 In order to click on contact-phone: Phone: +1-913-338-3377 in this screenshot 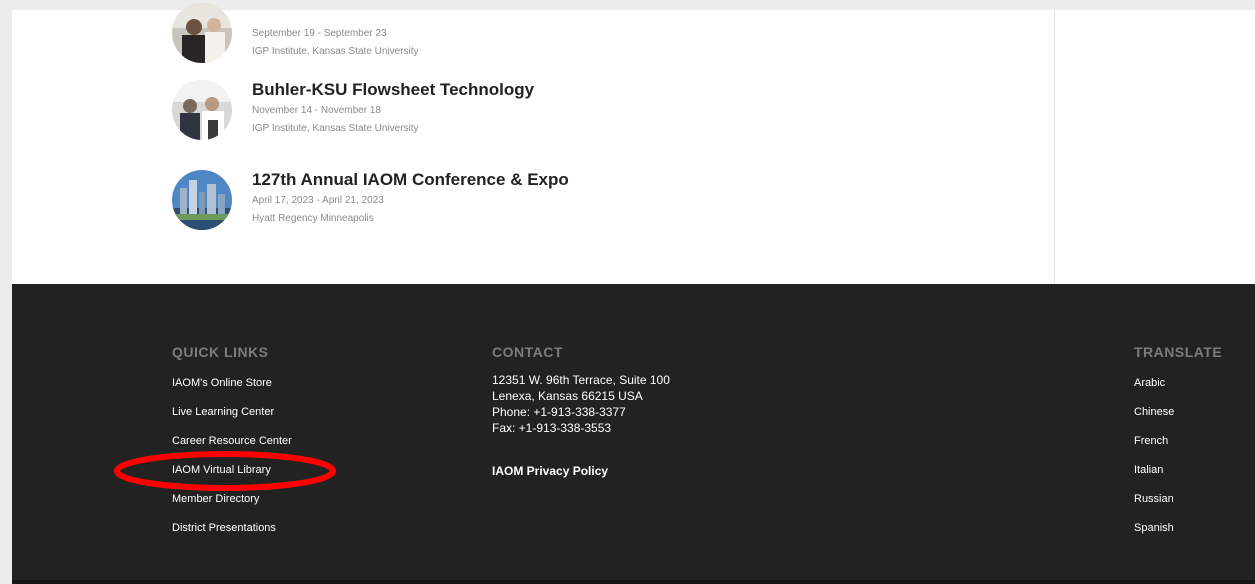, I will do `click(581, 412)`.